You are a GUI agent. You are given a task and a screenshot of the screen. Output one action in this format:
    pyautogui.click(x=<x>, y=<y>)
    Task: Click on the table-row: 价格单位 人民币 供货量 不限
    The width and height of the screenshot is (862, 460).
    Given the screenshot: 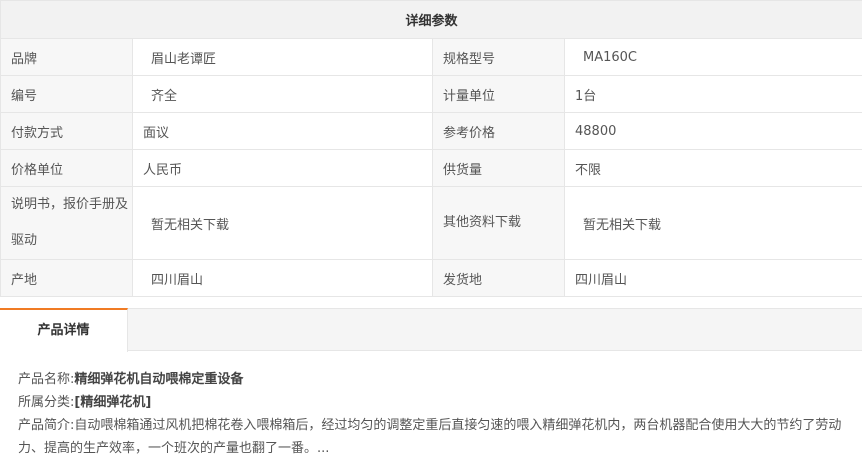 What is the action you would take?
    pyautogui.click(x=431, y=168)
    